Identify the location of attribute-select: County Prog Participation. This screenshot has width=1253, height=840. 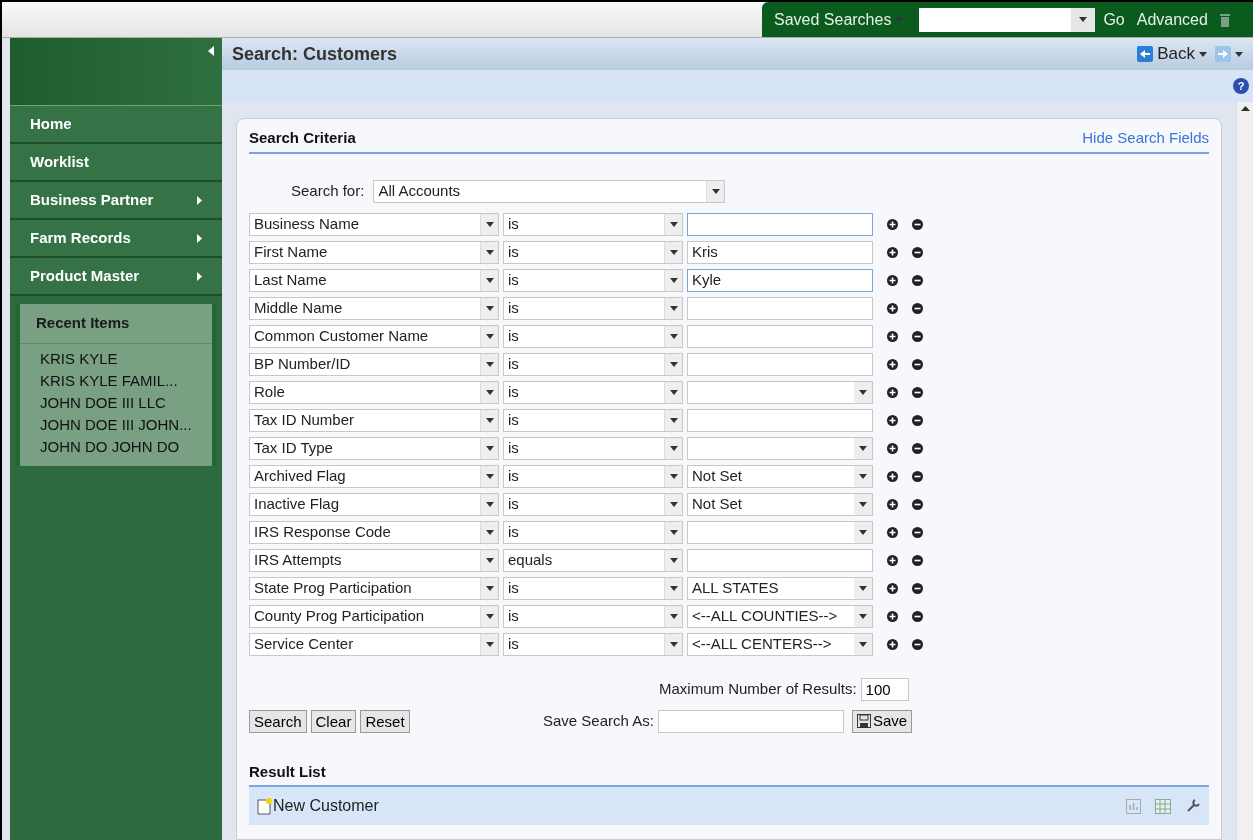
(374, 616).